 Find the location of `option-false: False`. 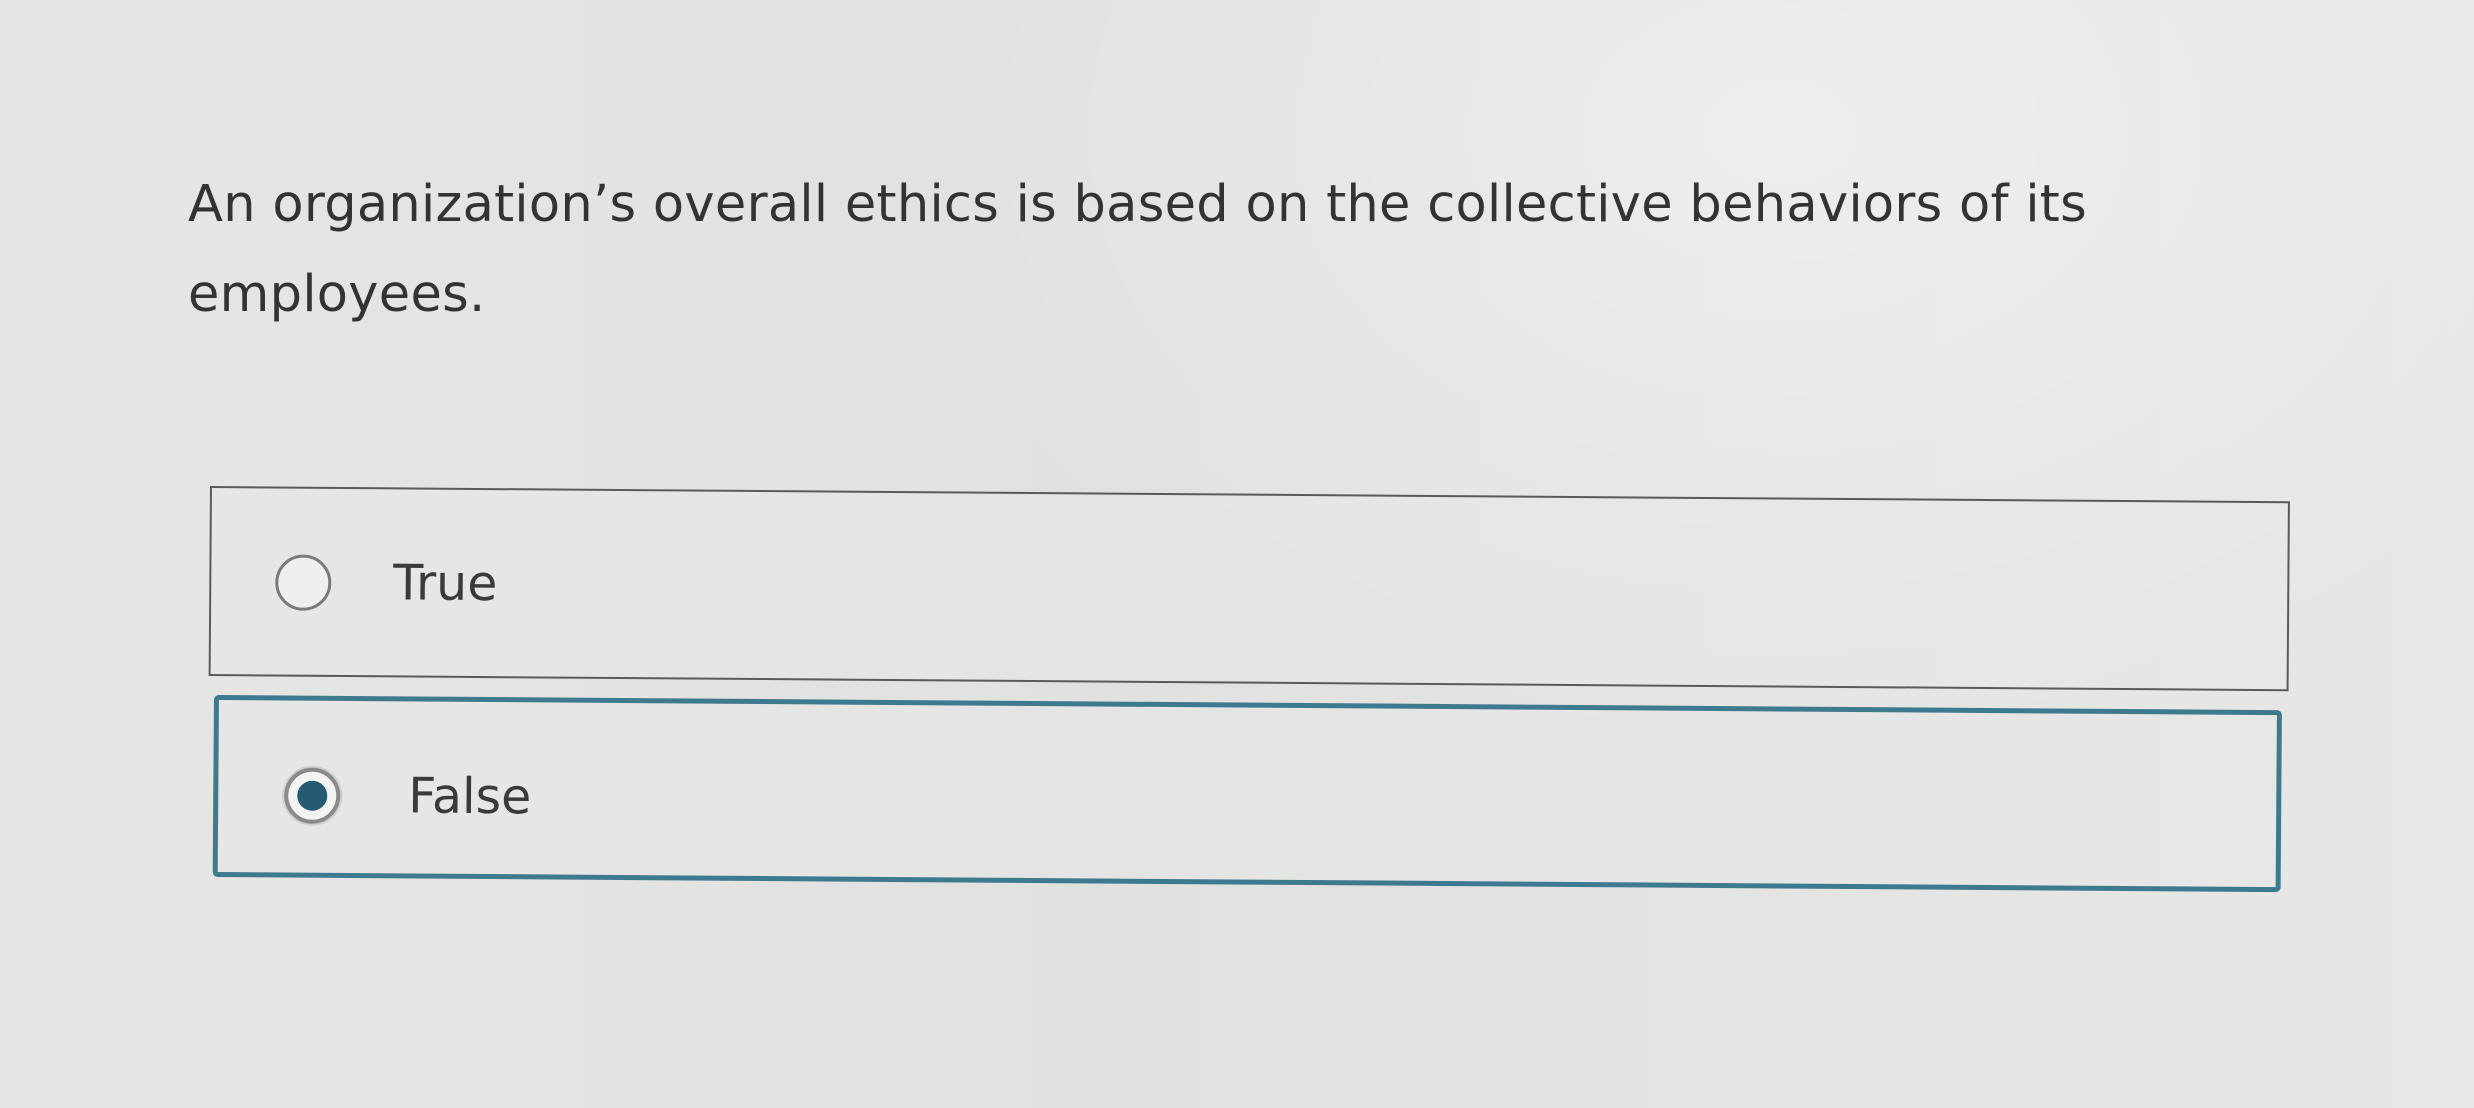

option-false: False is located at coordinates (1247, 794).